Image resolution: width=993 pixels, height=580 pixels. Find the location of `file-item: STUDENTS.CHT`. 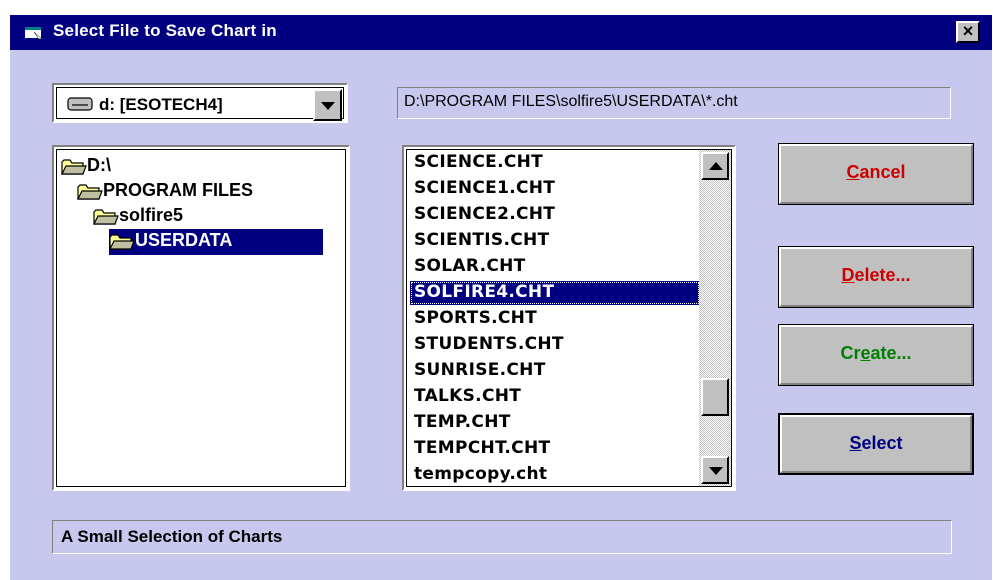

file-item: STUDENTS.CHT is located at coordinates (555, 345).